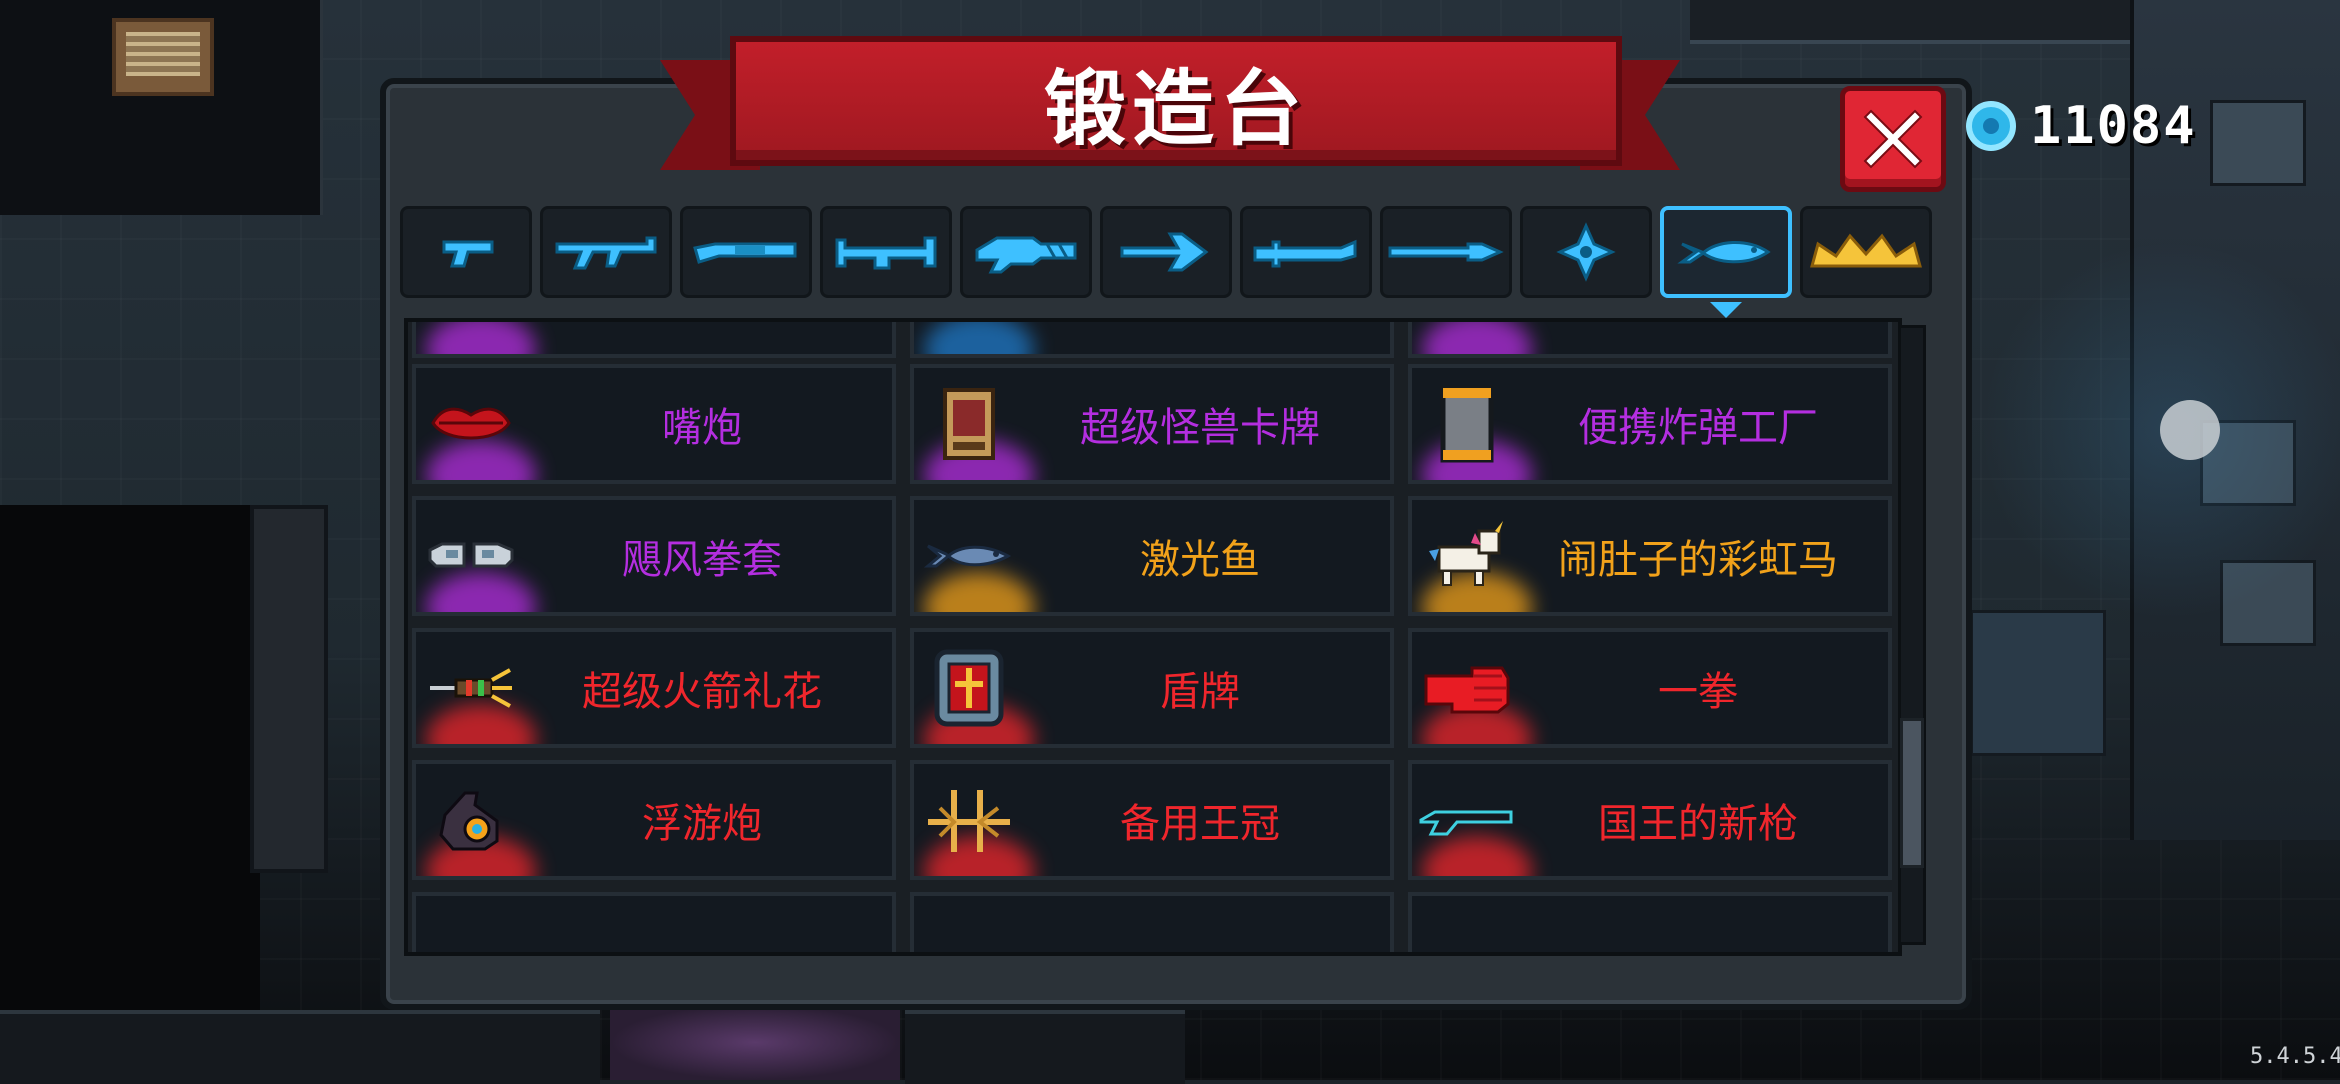 This screenshot has width=2340, height=1084. I want to click on item-name: 闹肚子的彩虹马, so click(1698, 560).